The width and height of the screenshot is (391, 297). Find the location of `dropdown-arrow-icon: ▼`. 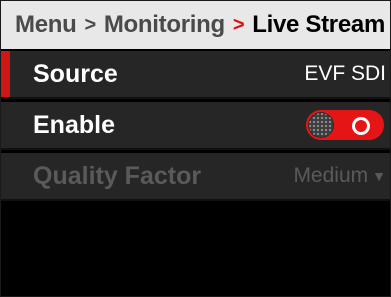

dropdown-arrow-icon: ▼ is located at coordinates (379, 176).